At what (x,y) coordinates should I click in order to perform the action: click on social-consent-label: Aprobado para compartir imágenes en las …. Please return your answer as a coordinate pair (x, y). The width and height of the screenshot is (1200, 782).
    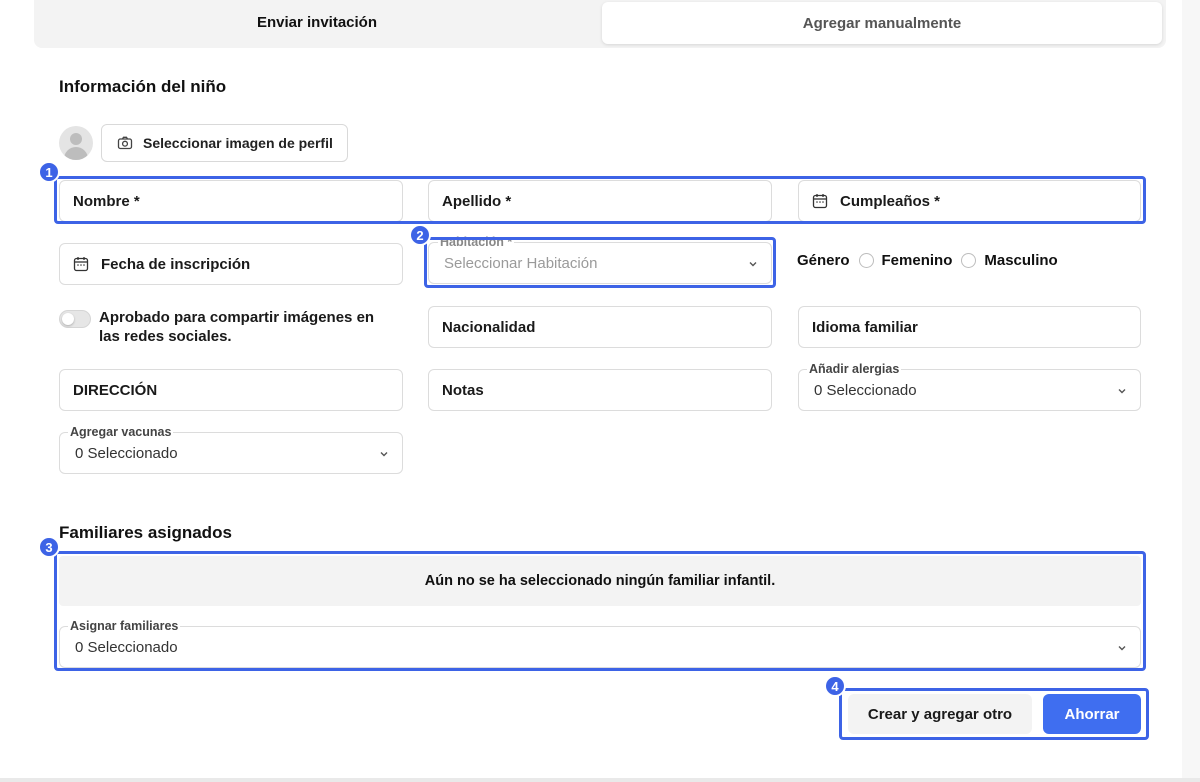
    Looking at the image, I should click on (237, 327).